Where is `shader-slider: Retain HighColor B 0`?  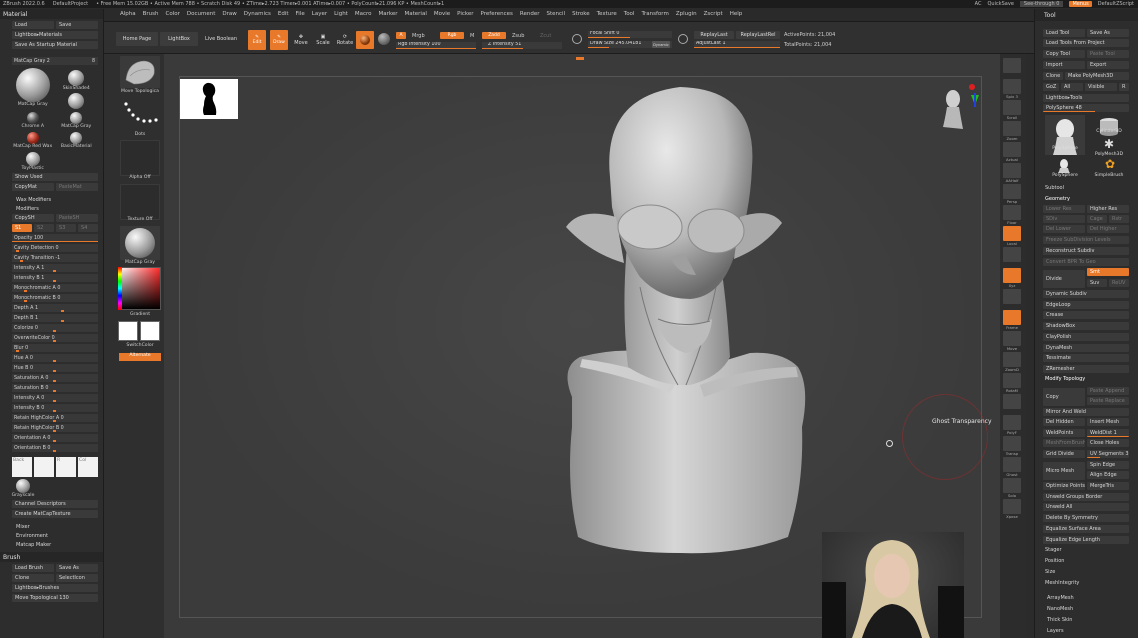 shader-slider: Retain HighColor B 0 is located at coordinates (55, 428).